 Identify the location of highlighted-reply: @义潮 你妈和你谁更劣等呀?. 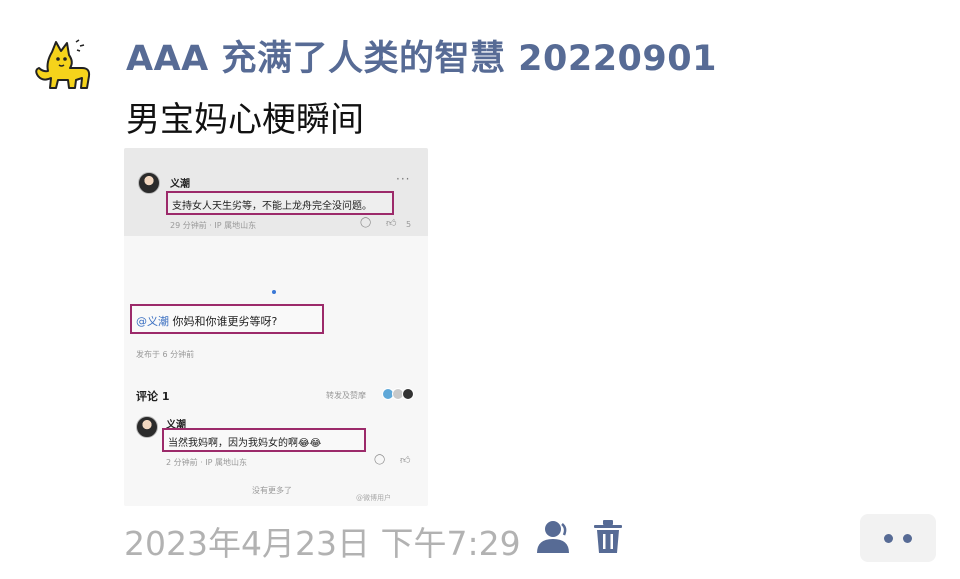
(227, 319).